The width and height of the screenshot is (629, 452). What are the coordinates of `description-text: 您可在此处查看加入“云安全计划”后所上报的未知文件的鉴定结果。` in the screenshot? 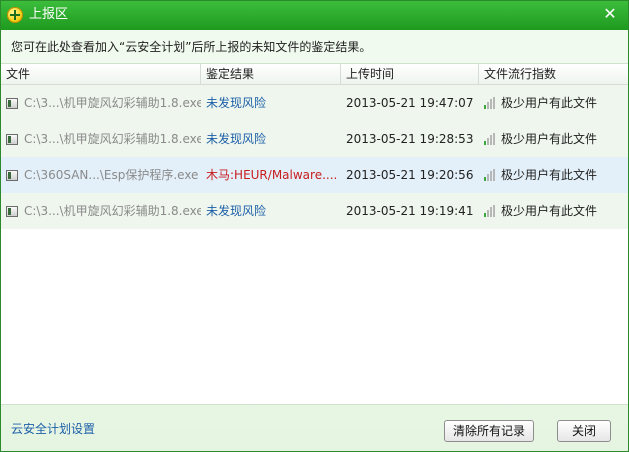 It's located at (191, 47).